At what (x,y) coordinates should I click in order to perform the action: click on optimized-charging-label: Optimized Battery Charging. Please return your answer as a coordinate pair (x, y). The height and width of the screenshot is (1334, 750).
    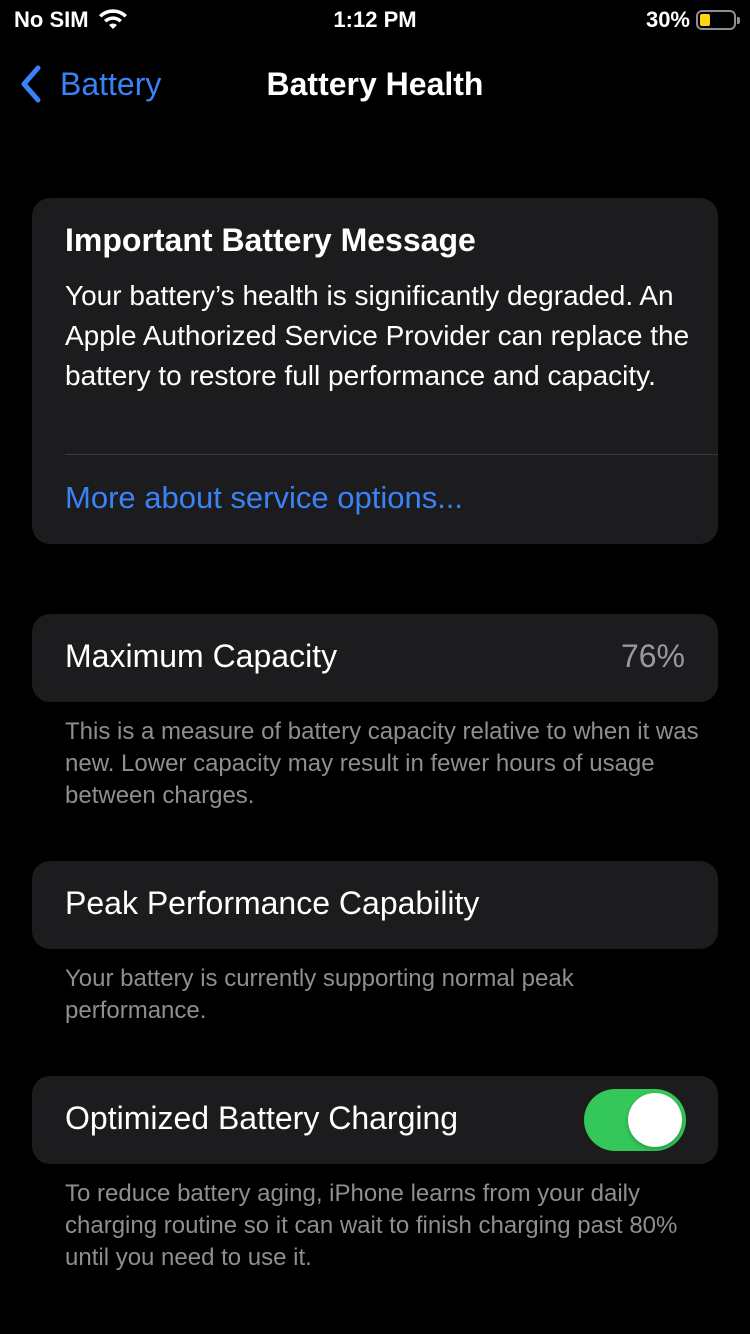
    Looking at the image, I should click on (262, 1118).